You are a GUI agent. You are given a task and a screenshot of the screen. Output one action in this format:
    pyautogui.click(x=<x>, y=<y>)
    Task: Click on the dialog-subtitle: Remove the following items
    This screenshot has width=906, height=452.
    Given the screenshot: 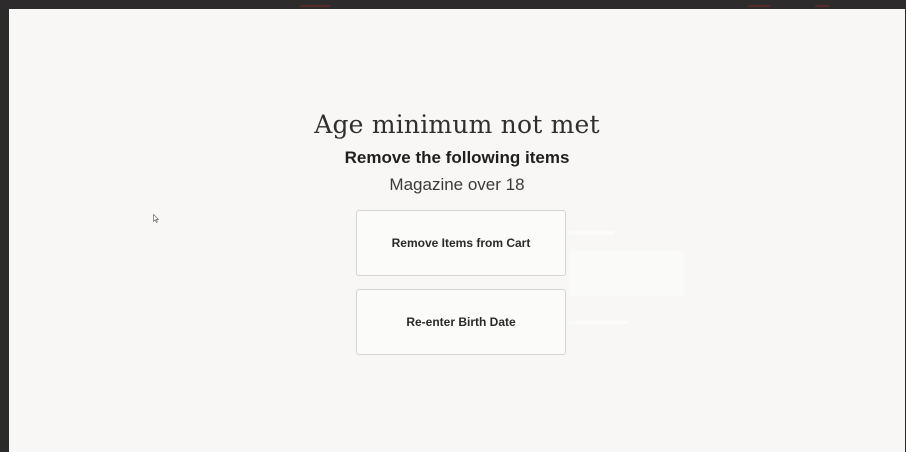 What is the action you would take?
    pyautogui.click(x=457, y=157)
    